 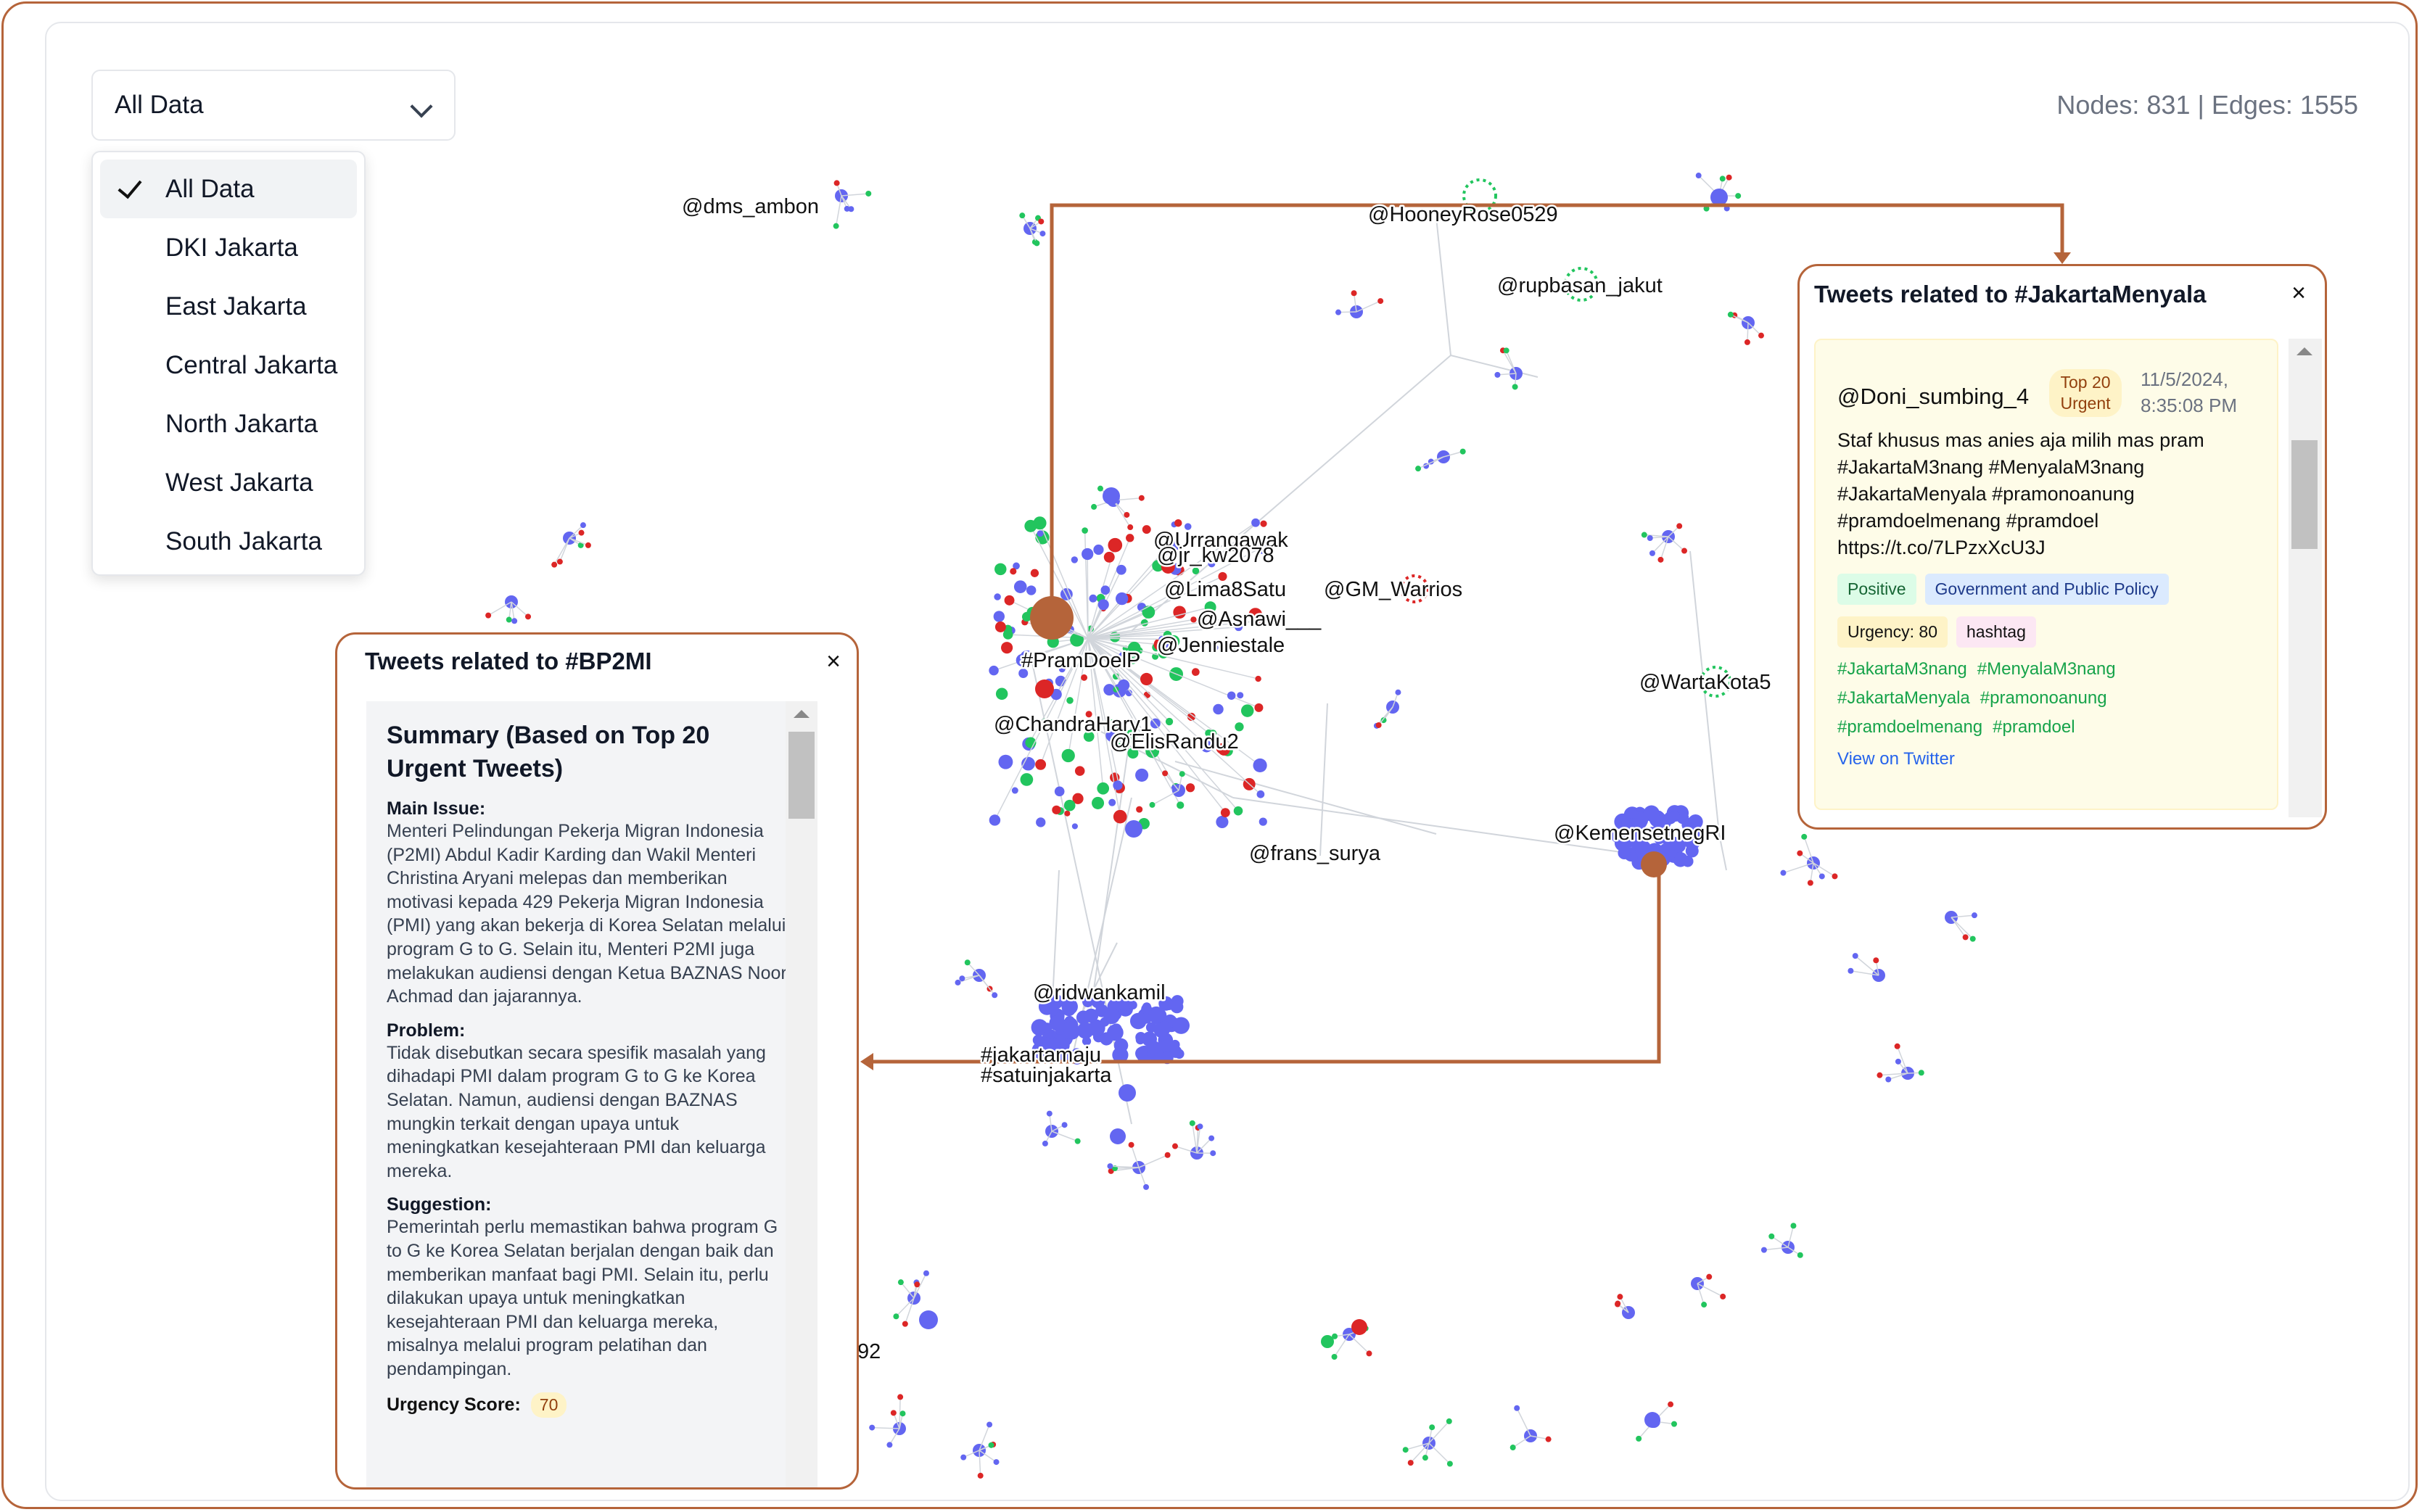 I want to click on dropdown-option-south-jakarta: South Jakarta, so click(x=228, y=541).